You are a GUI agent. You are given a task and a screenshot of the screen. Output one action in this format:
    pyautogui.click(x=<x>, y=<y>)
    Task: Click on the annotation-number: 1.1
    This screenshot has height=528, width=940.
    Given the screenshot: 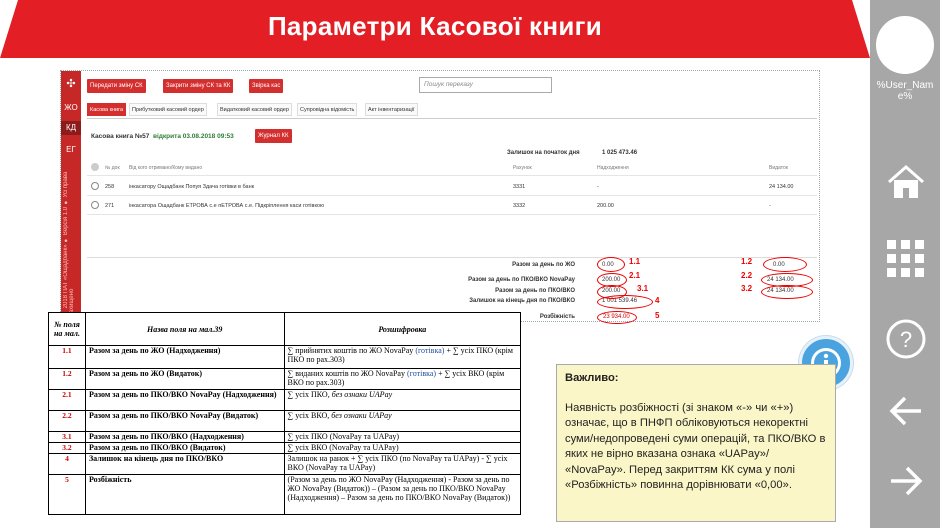 What is the action you would take?
    pyautogui.click(x=635, y=261)
    